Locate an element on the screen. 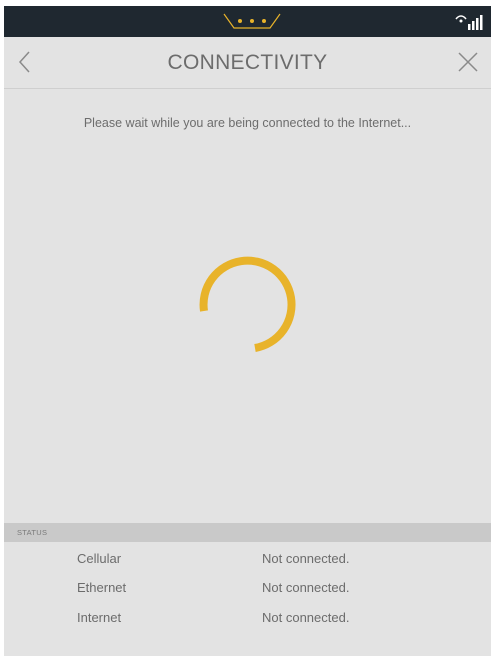 This screenshot has height=659, width=492. pull-down-handle is located at coordinates (252, 21).